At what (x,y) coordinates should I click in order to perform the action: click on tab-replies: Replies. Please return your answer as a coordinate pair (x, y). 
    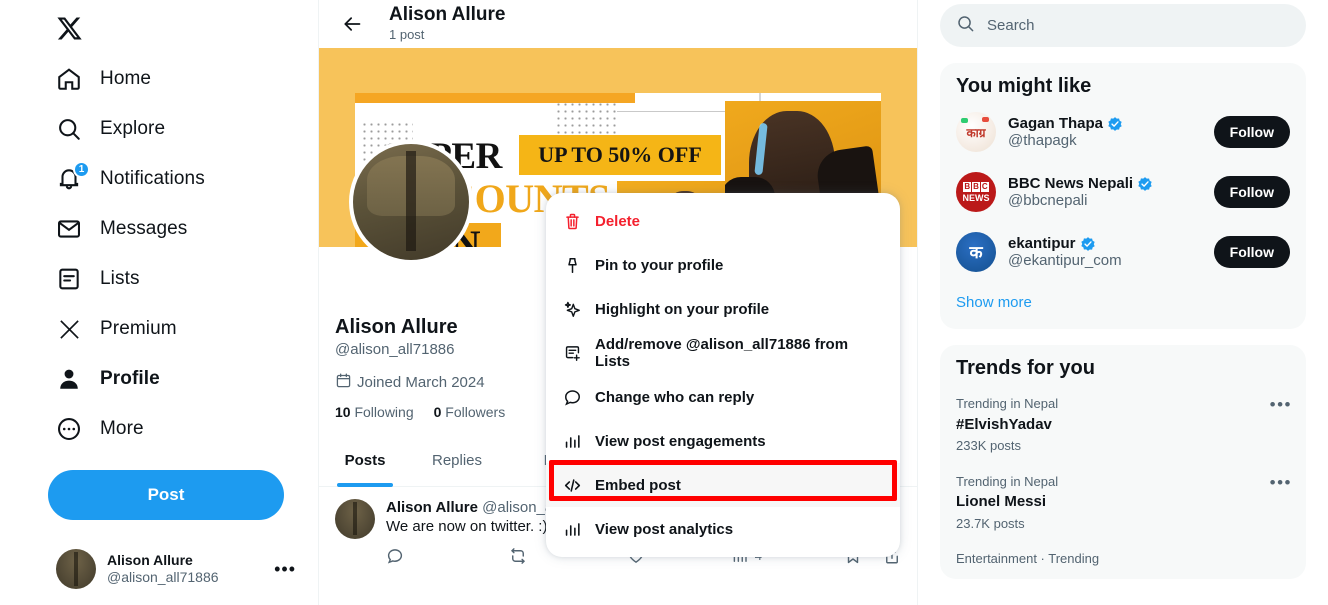
    Looking at the image, I should click on (457, 460).